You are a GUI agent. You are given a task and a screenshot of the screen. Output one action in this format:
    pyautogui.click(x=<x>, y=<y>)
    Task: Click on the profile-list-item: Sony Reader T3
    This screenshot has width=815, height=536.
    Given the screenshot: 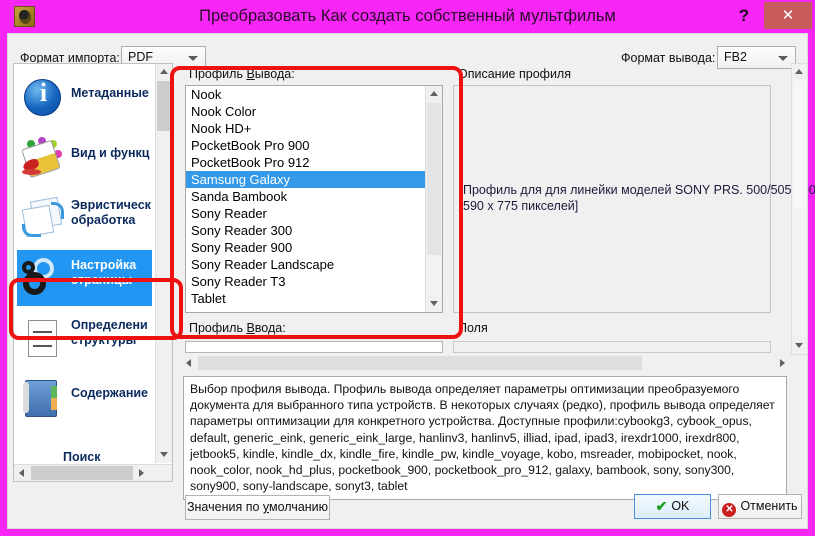 What is the action you would take?
    pyautogui.click(x=306, y=281)
    